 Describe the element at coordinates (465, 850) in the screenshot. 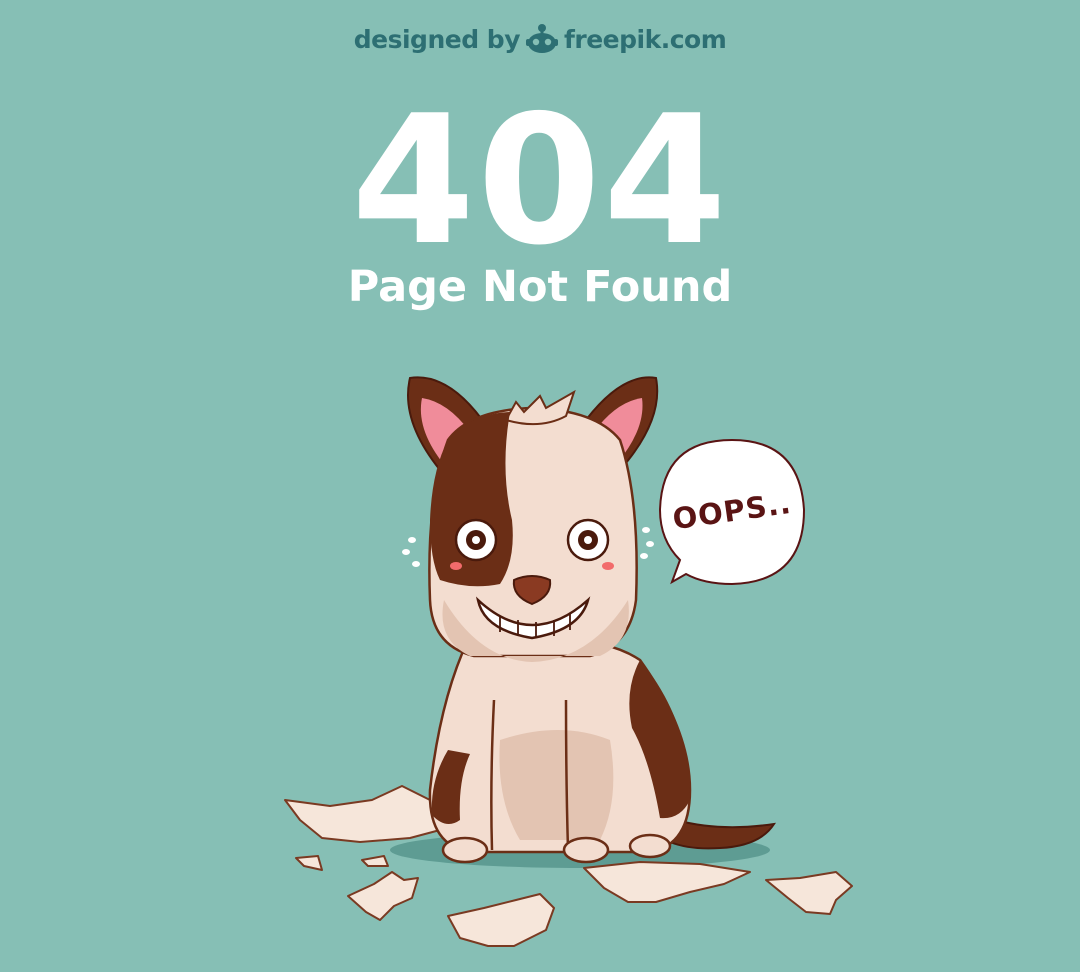

I see `dog-paw-left` at that location.